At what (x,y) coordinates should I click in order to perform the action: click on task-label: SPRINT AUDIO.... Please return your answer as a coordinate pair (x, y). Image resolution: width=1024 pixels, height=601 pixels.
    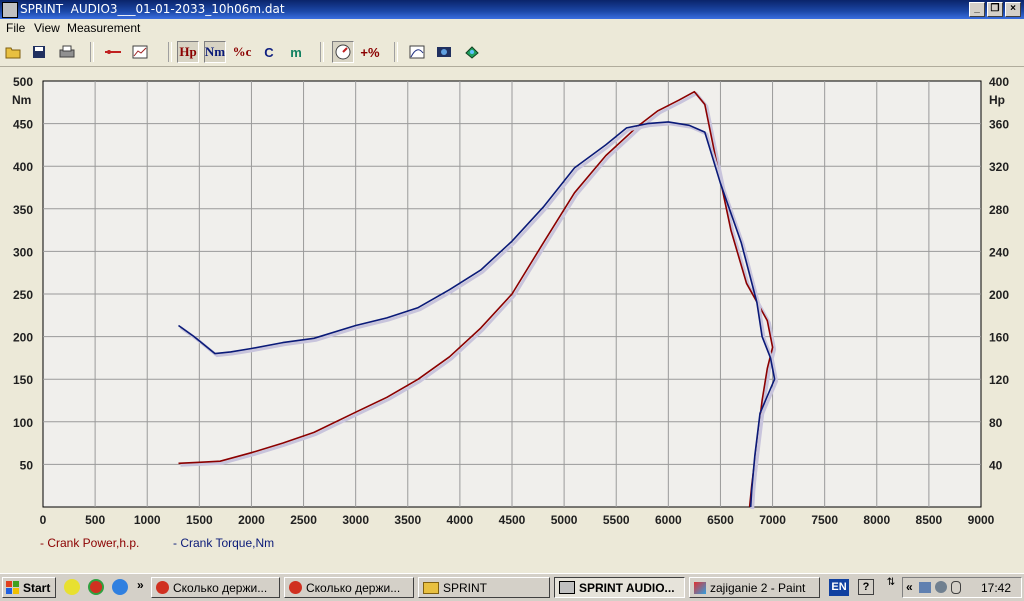
    Looking at the image, I should click on (627, 587).